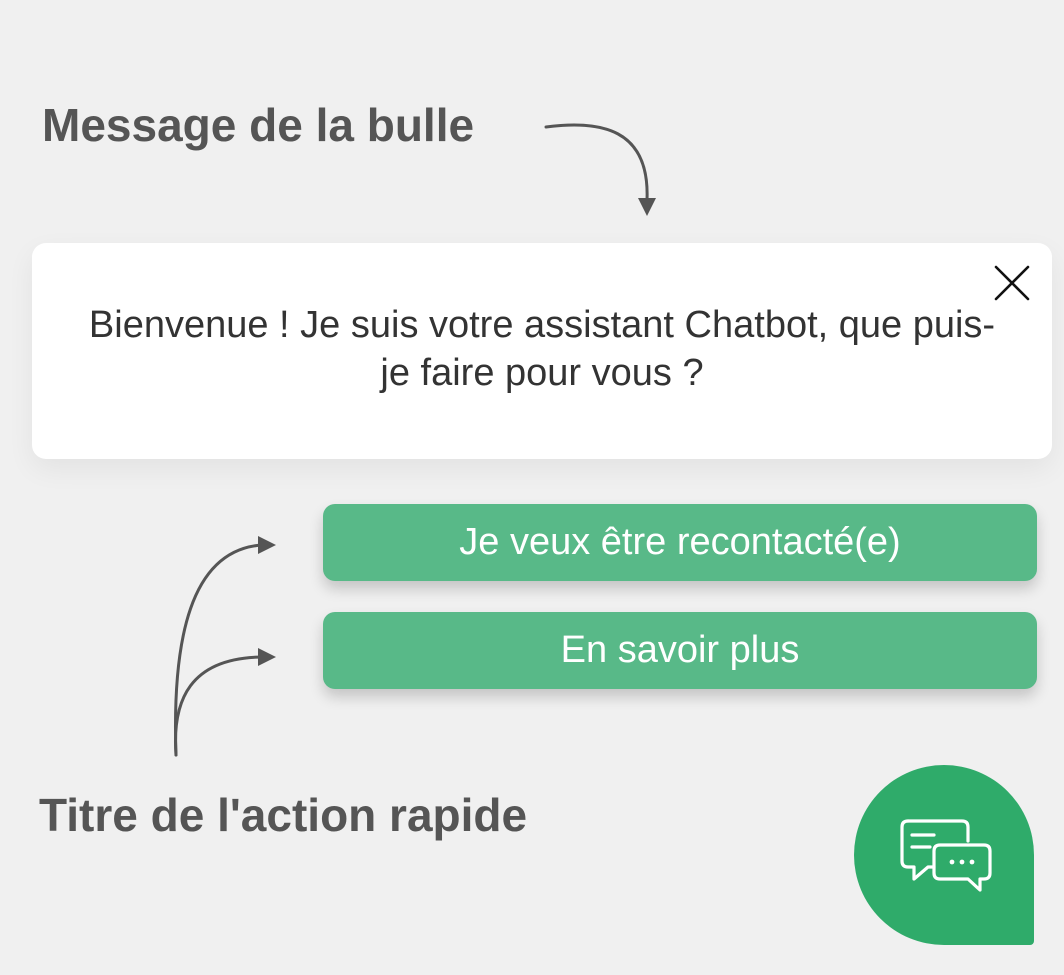 Image resolution: width=1064 pixels, height=975 pixels. I want to click on annotation-bubble-message-label: Message de la bulle, so click(258, 125).